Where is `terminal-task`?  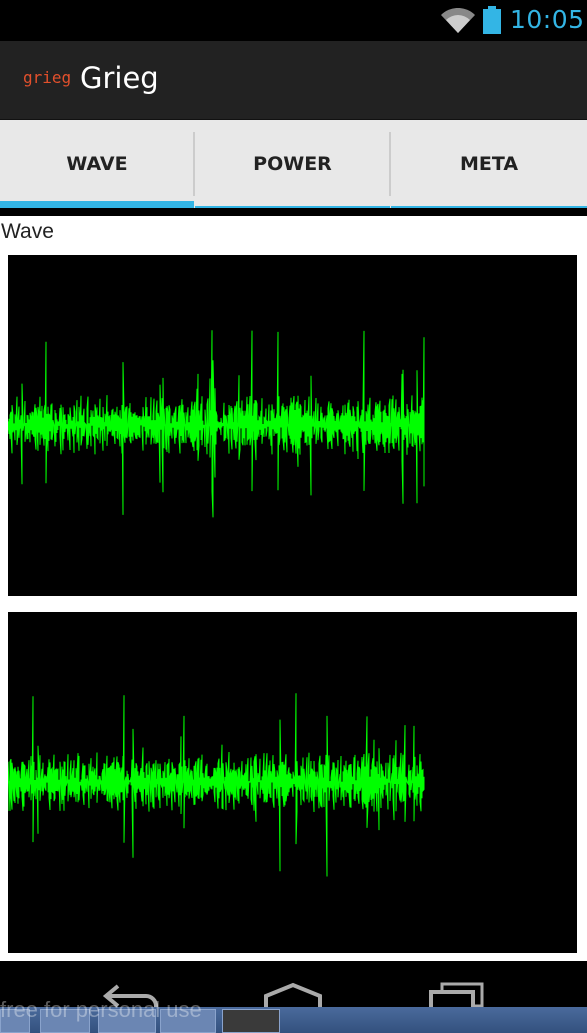
terminal-task is located at coordinates (251, 1021).